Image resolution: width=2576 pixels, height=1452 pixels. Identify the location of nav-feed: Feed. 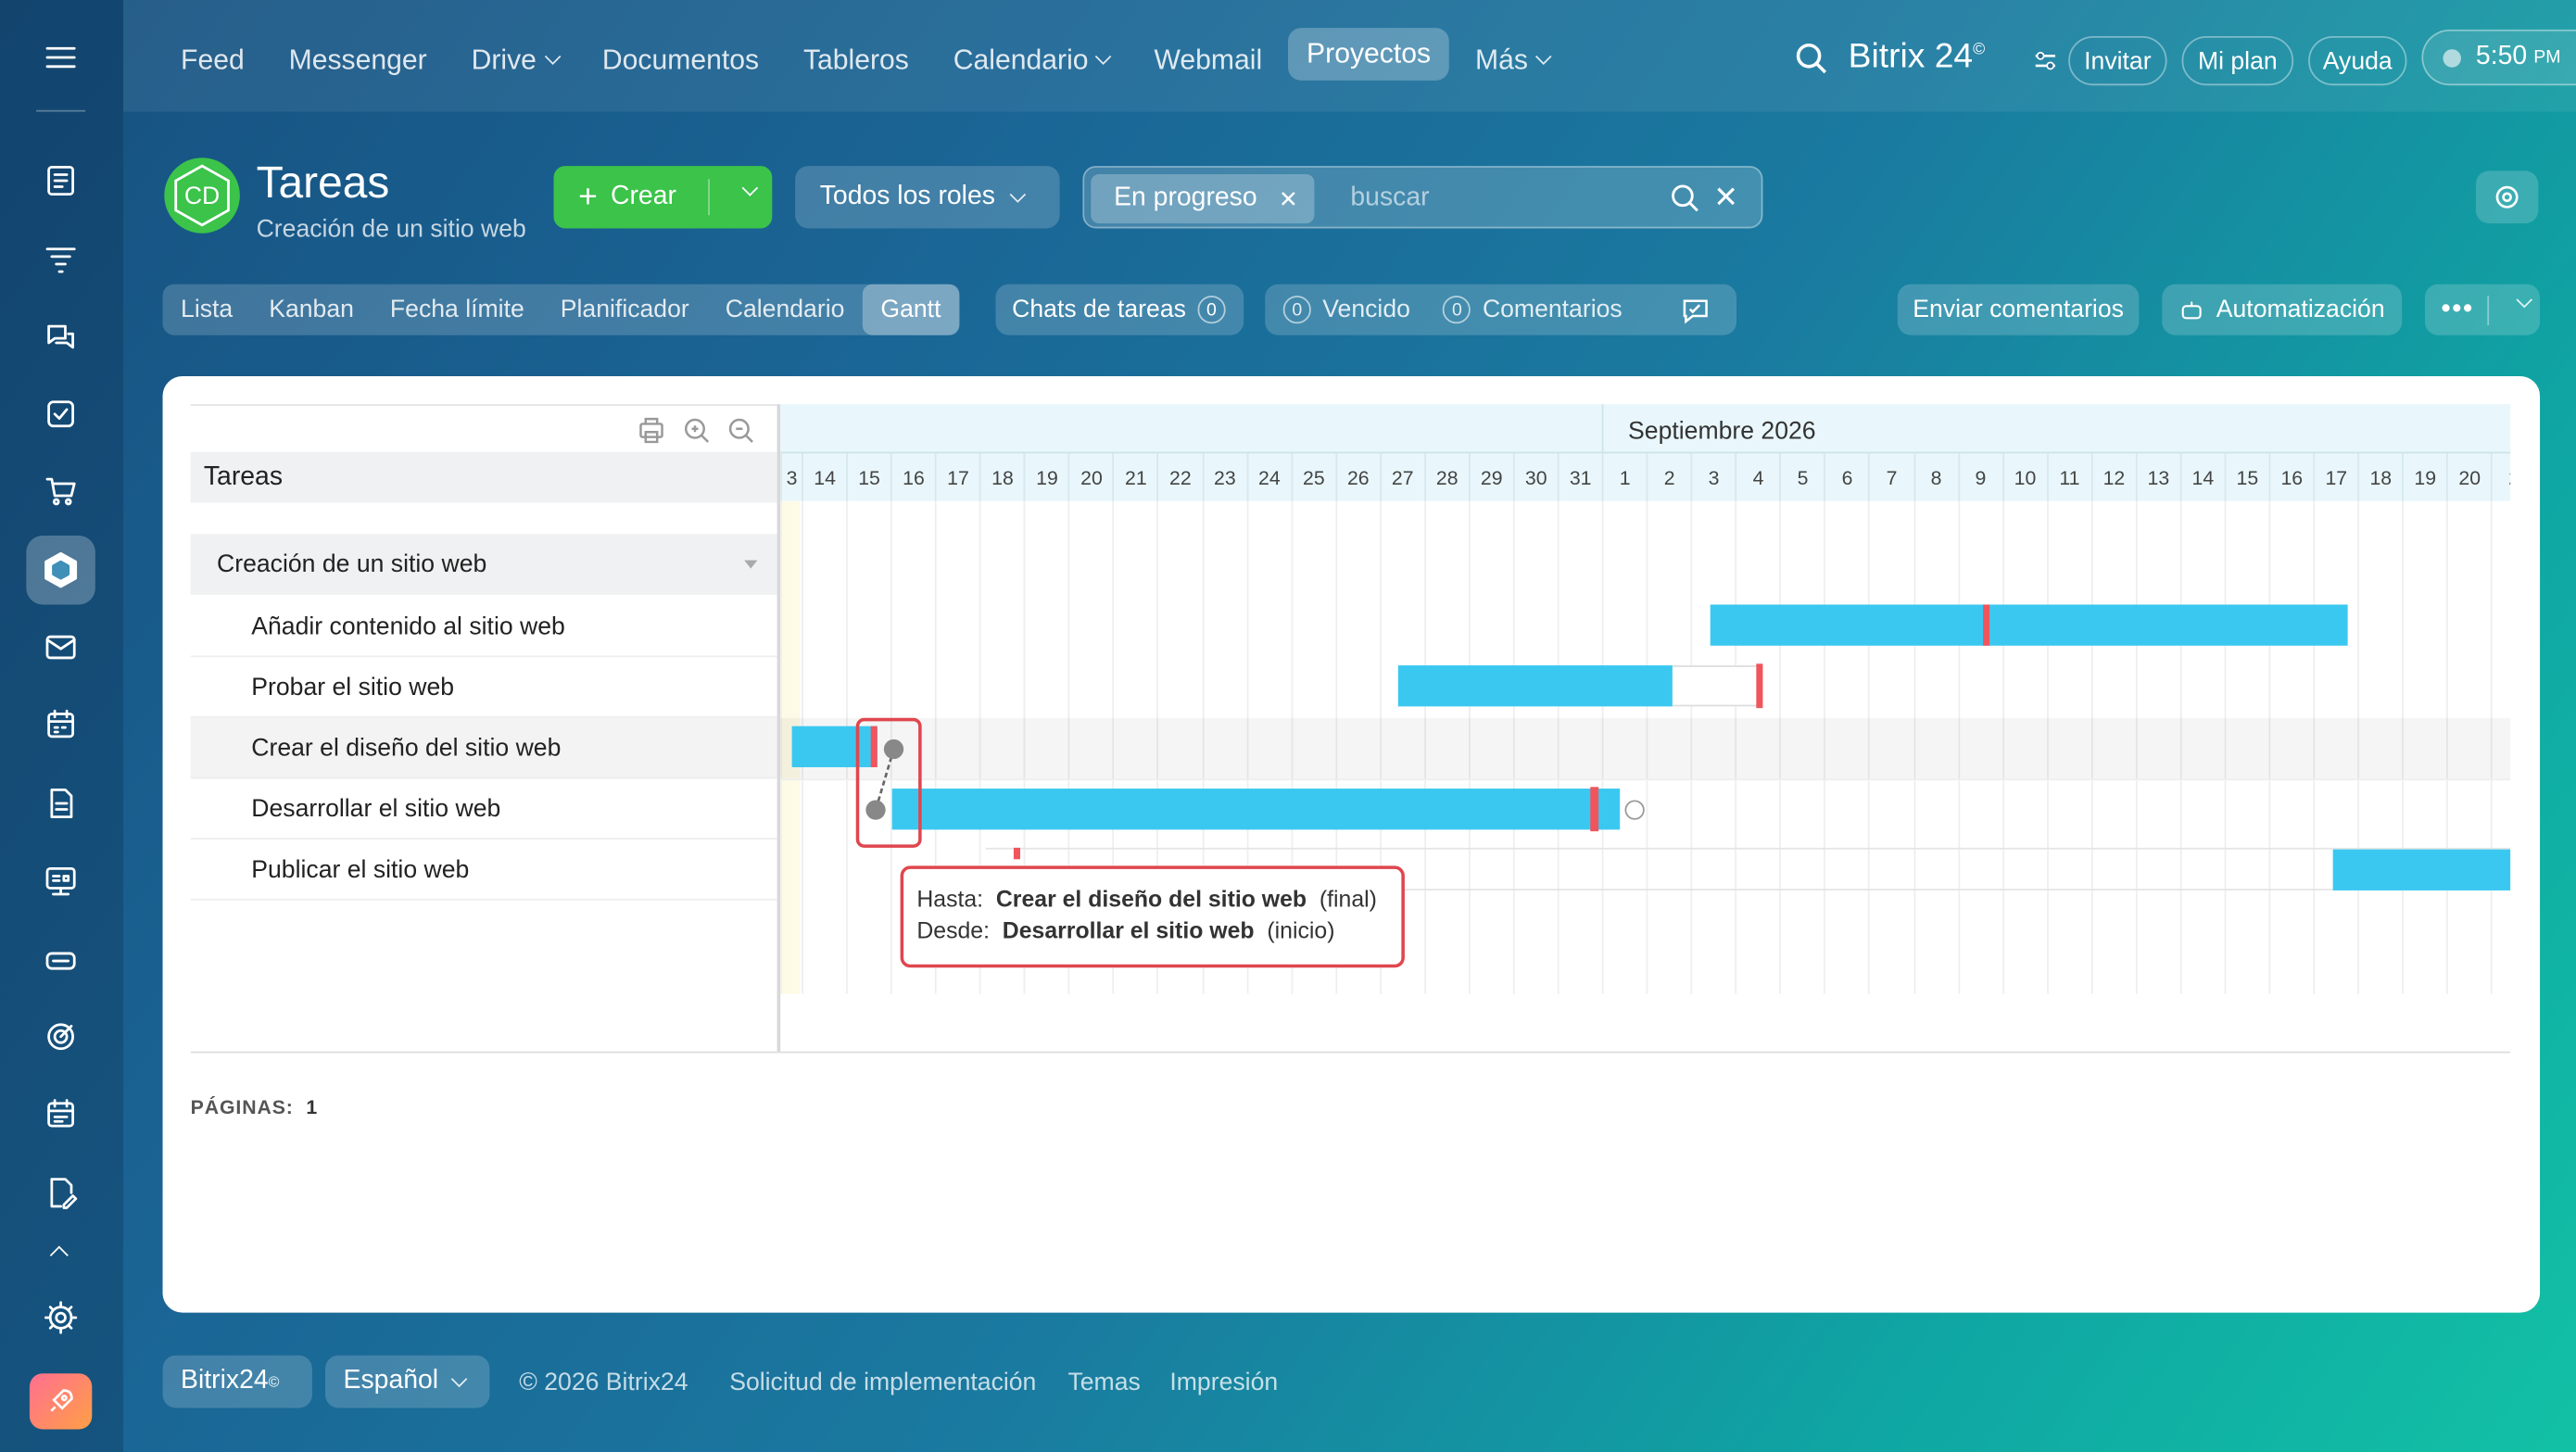
(213, 61).